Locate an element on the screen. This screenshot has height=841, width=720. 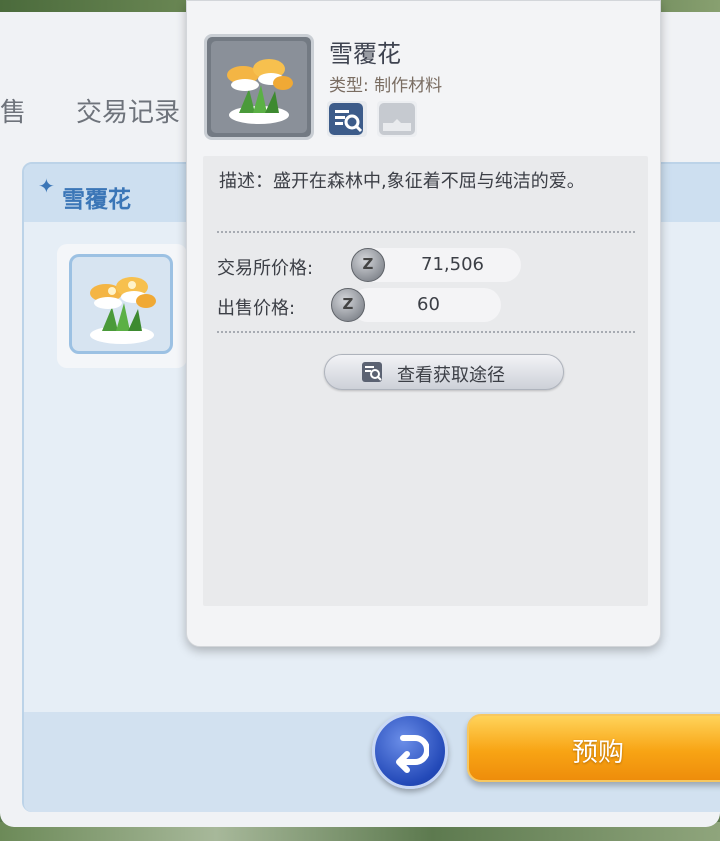
item-lookup-icon is located at coordinates (347, 119).